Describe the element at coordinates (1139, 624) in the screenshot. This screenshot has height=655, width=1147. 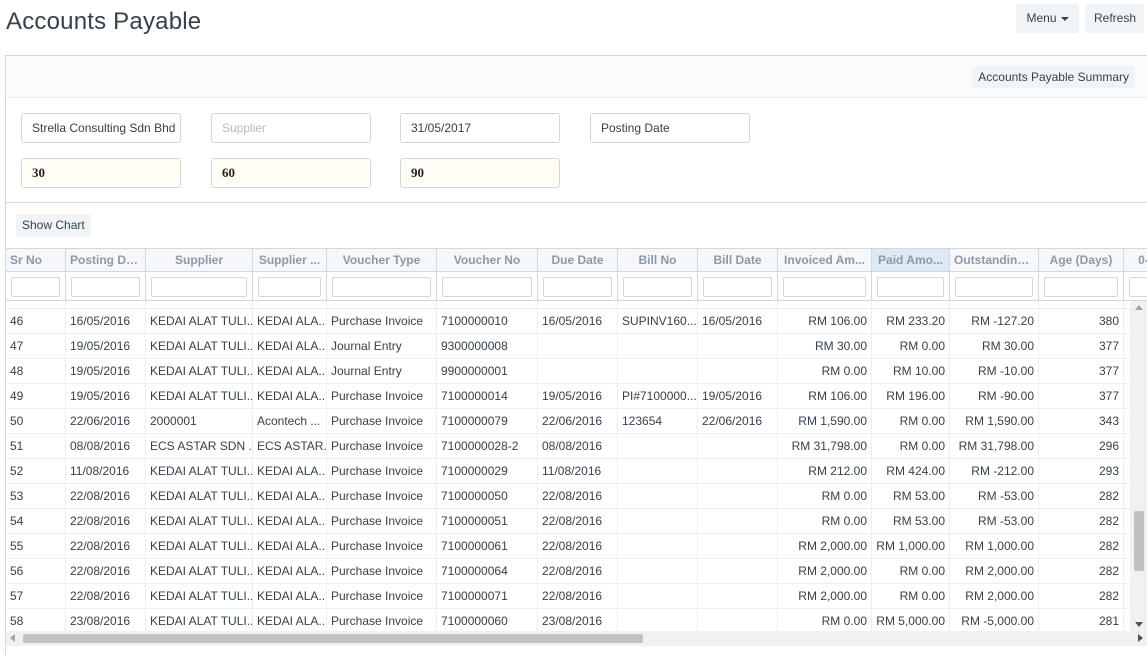
I see `scroll-down-icon` at that location.